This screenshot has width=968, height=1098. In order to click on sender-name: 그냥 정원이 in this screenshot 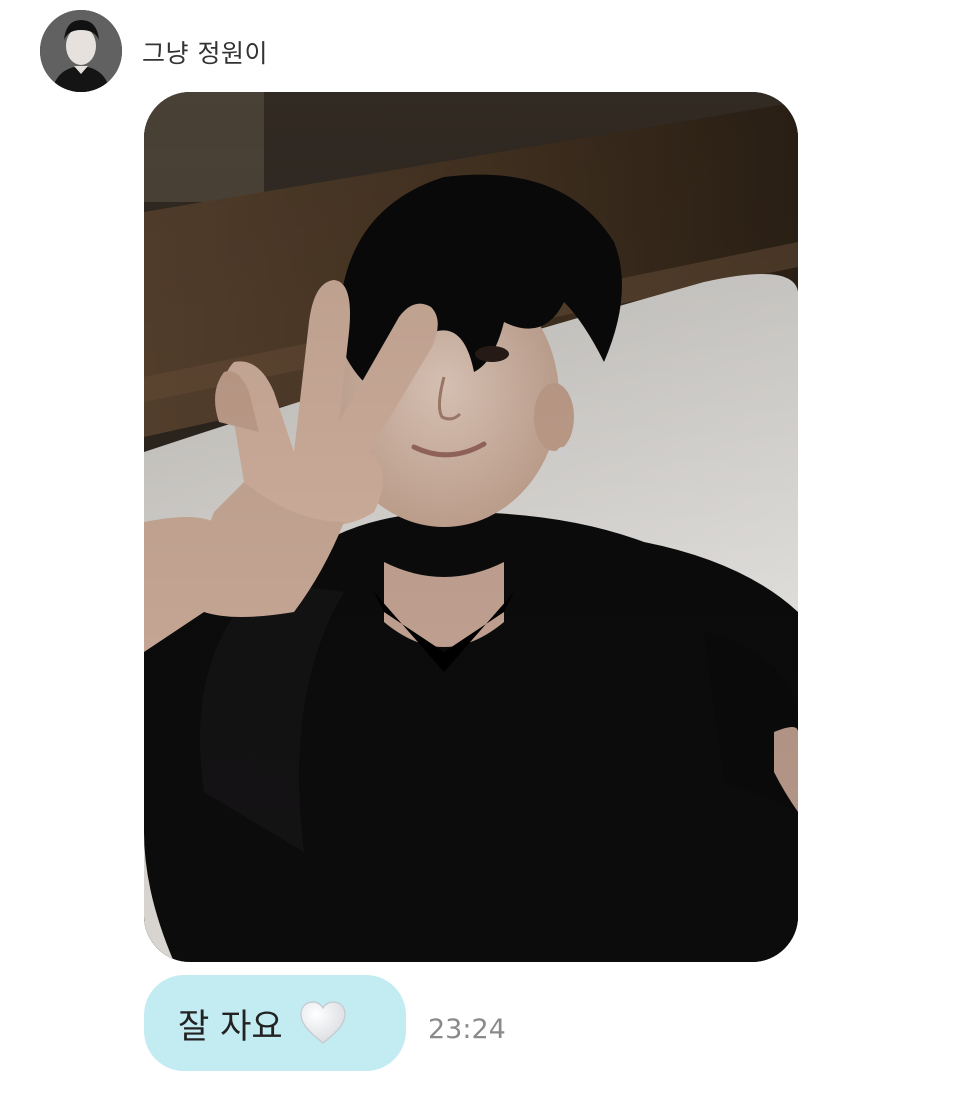, I will do `click(205, 53)`.